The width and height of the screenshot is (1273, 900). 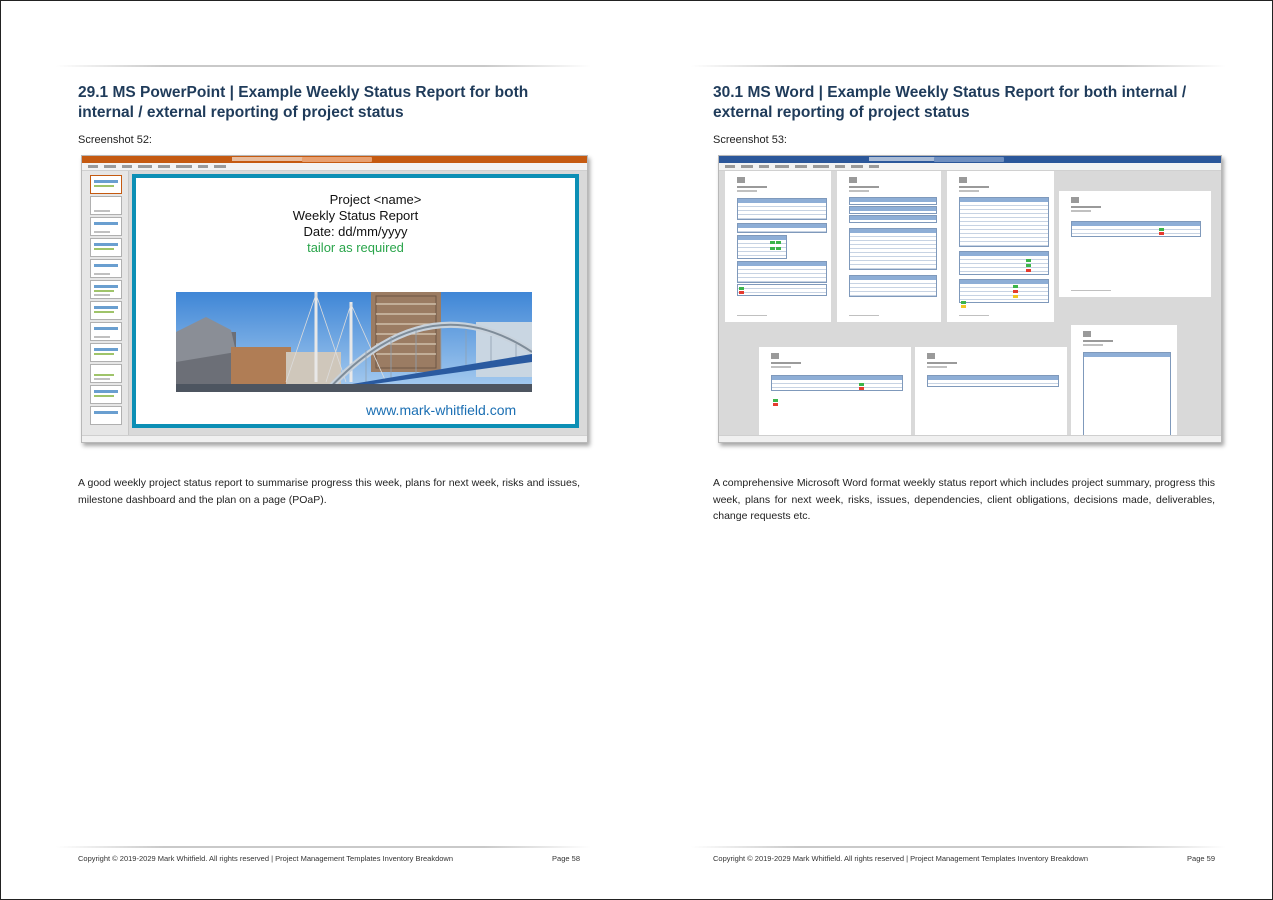 I want to click on slide-thumbnails-panel, so click(x=105, y=303).